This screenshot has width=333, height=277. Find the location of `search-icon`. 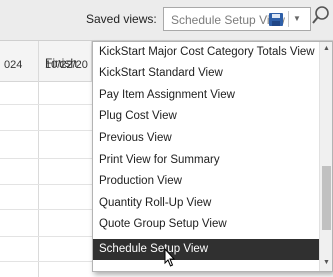

search-icon is located at coordinates (321, 16).